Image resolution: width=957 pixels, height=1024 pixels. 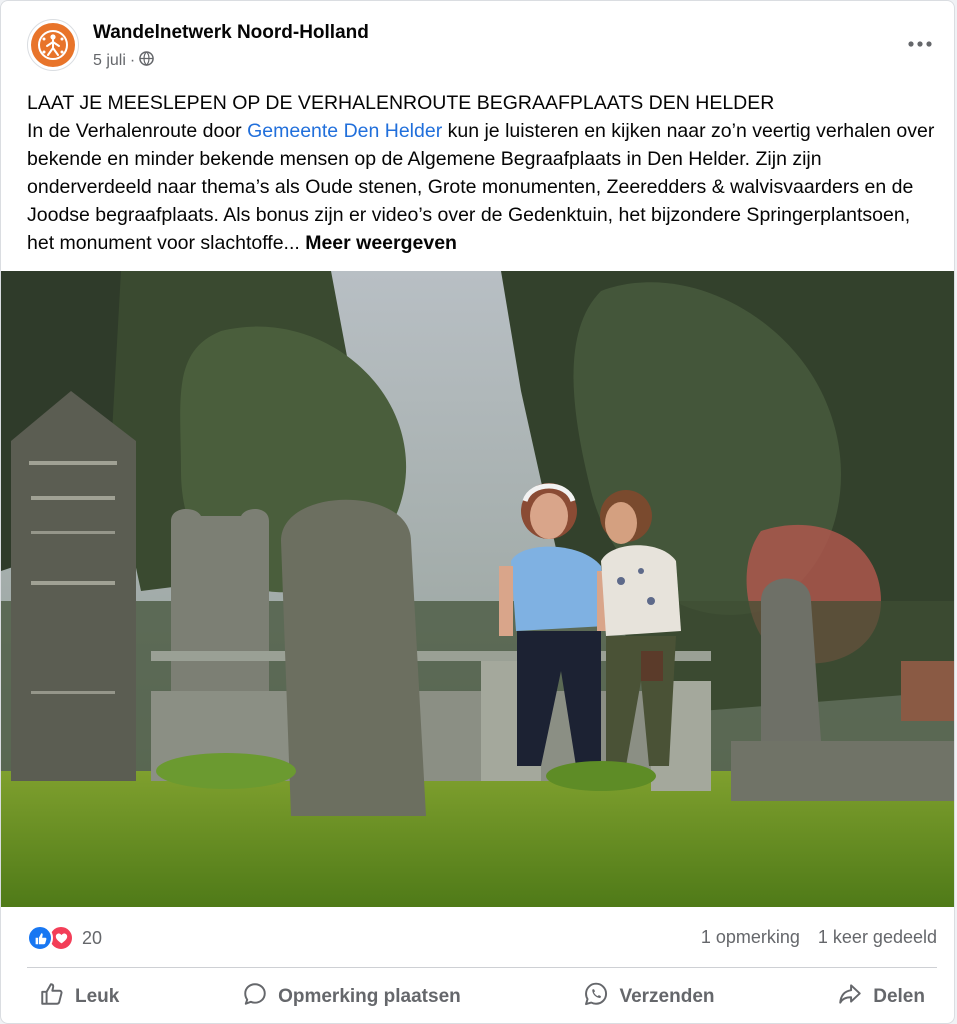 What do you see at coordinates (52, 997) in the screenshot?
I see `thumbs-up-icon` at bounding box center [52, 997].